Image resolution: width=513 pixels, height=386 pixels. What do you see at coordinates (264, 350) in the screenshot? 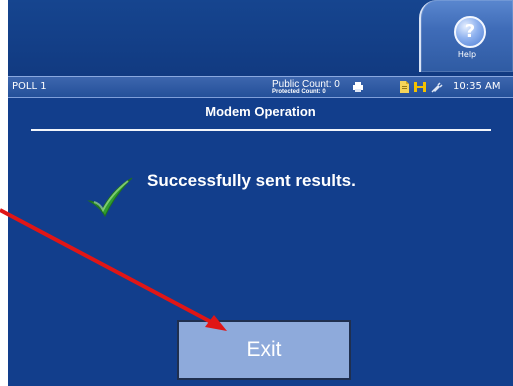
I see `exit-button: Exit` at bounding box center [264, 350].